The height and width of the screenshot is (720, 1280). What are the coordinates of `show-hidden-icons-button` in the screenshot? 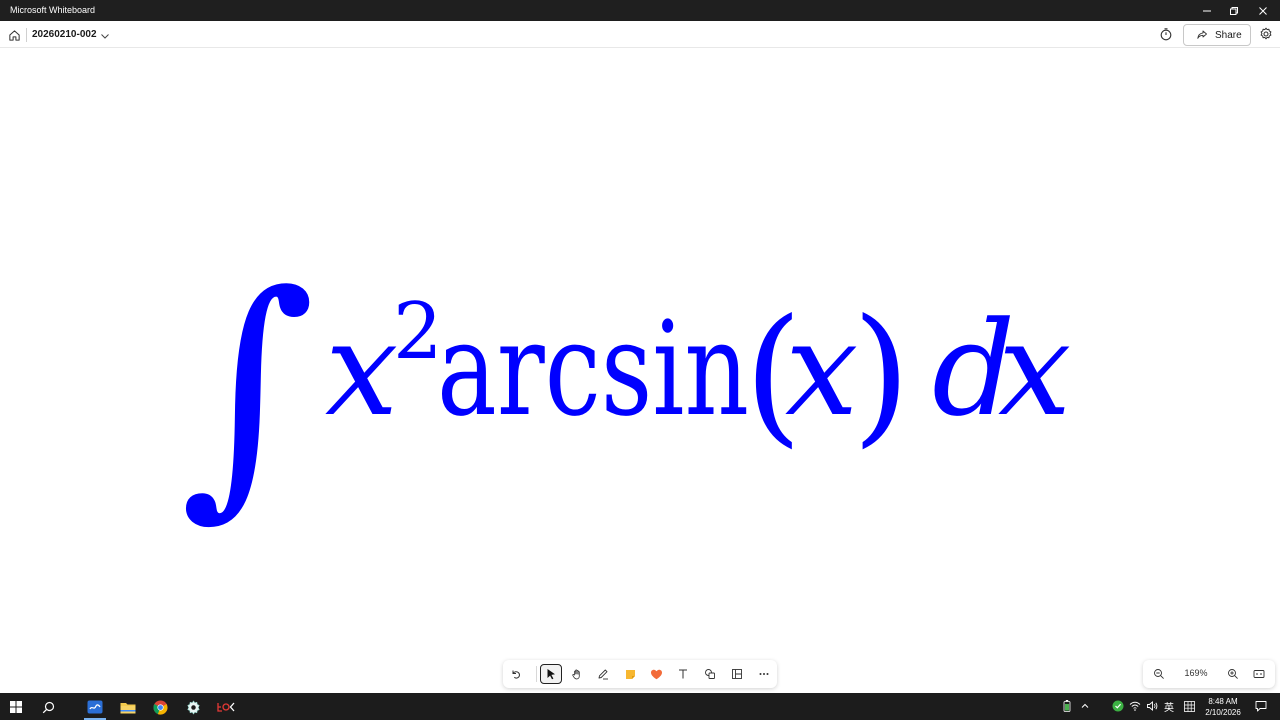 It's located at (1085, 706).